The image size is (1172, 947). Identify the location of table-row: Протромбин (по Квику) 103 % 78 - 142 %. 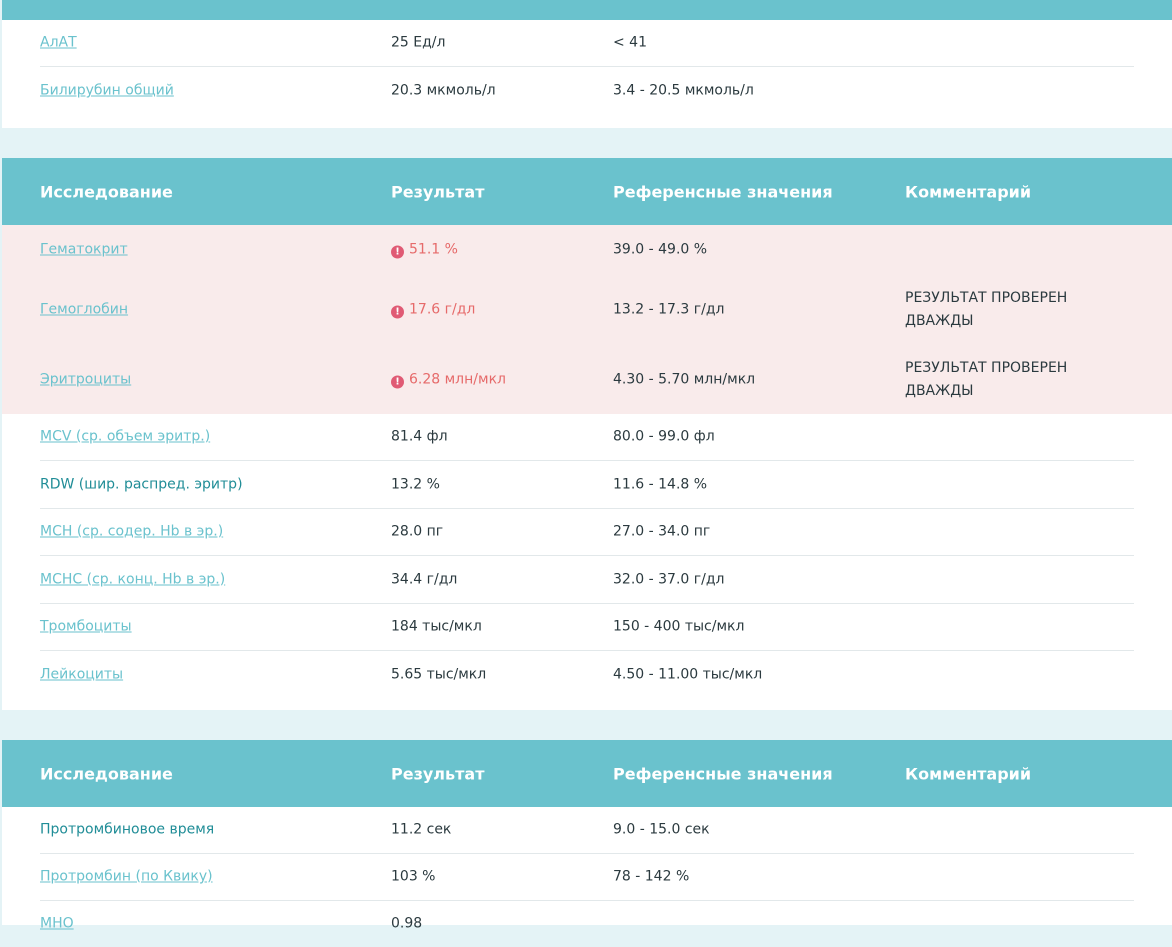
(587, 877).